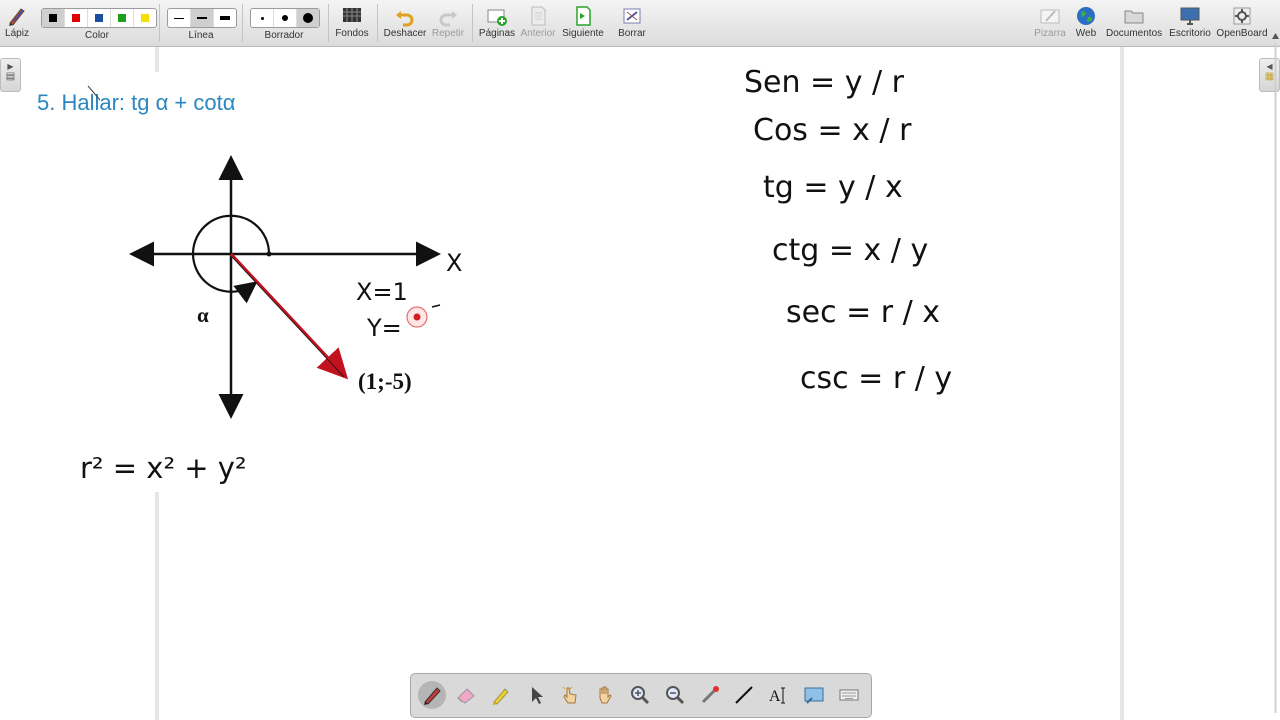  I want to click on hand-pointer-icon, so click(569, 695).